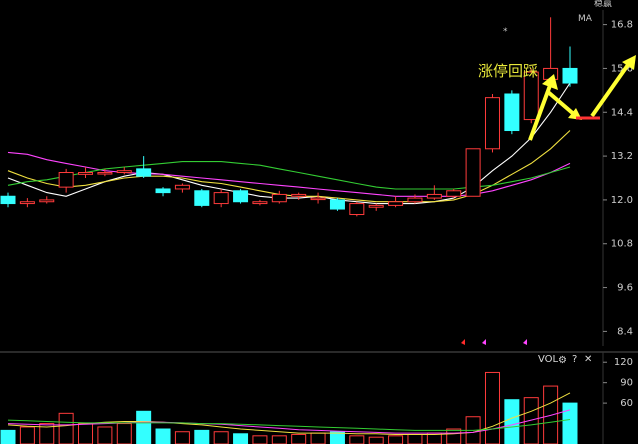 The height and width of the screenshot is (444, 638). What do you see at coordinates (562, 360) in the screenshot?
I see `settings-icon: ⚙` at bounding box center [562, 360].